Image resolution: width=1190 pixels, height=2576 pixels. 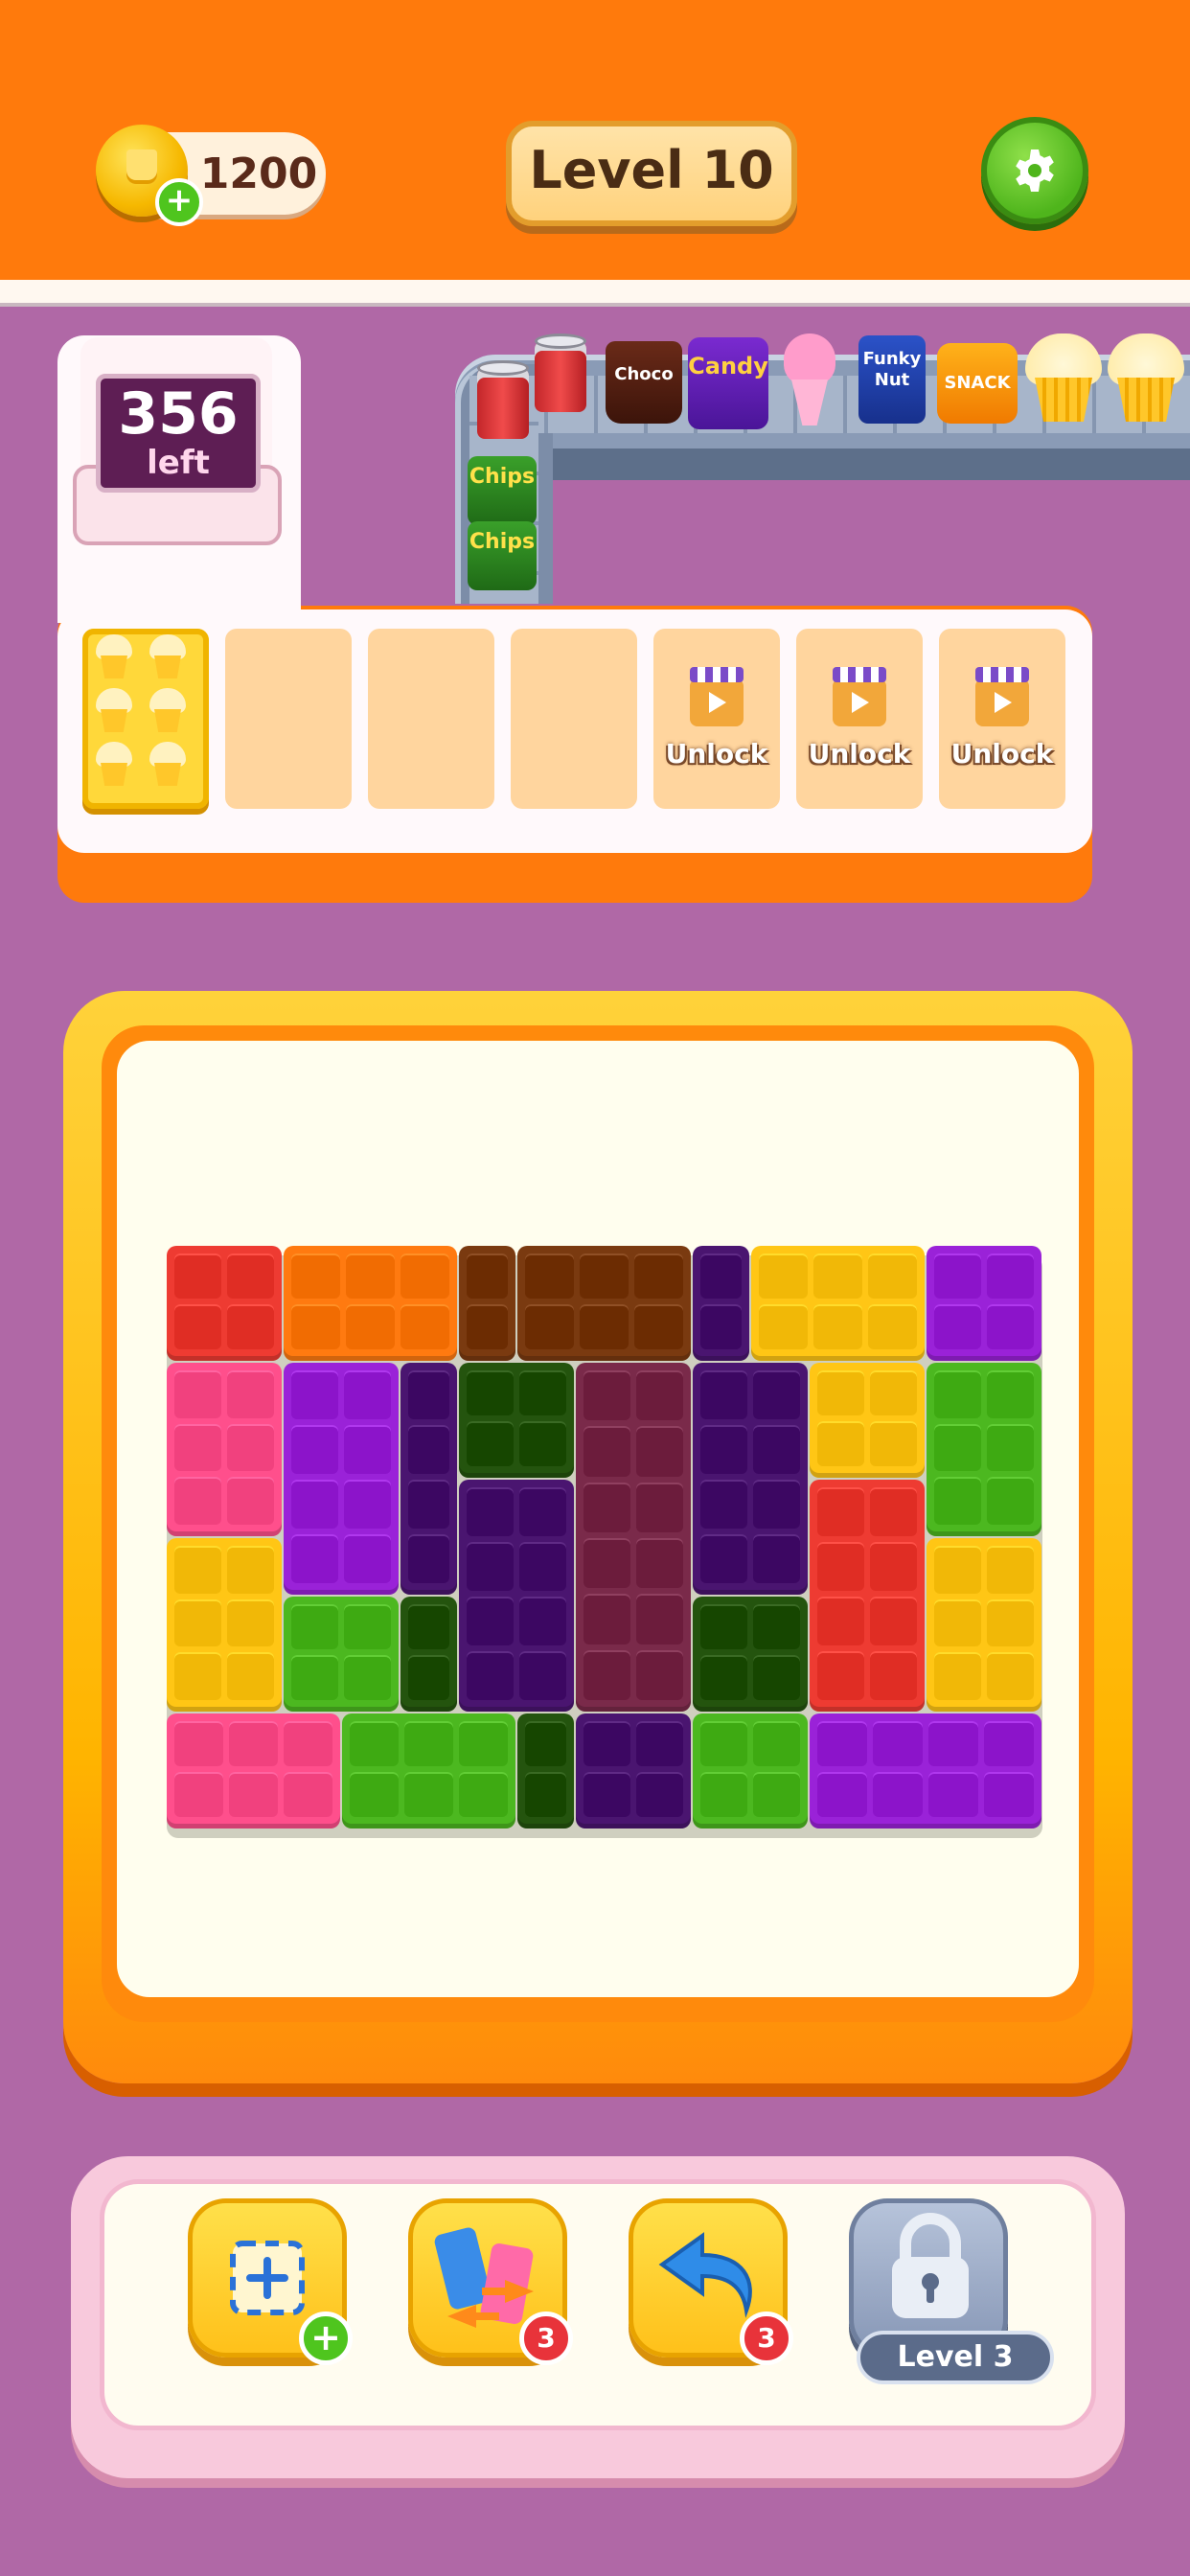 I want to click on level-title: Level 10, so click(x=652, y=170).